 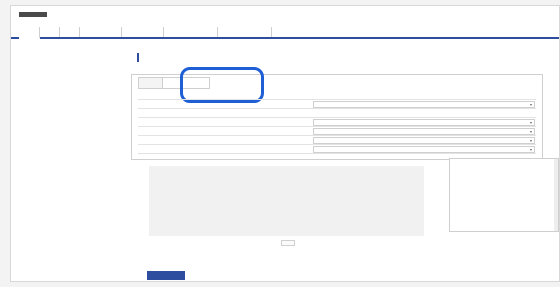 What do you see at coordinates (288, 243) in the screenshot?
I see `preview-button` at bounding box center [288, 243].